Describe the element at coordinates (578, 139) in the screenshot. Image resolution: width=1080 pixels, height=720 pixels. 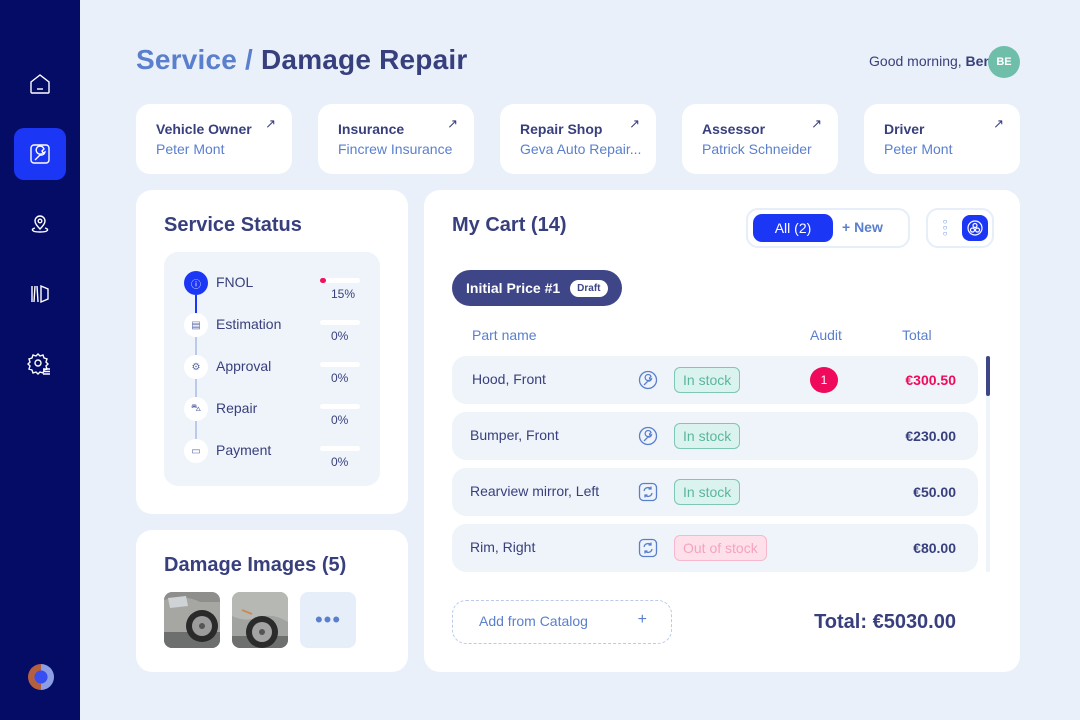
I see `contact-card-repair-shop: Repair Shop Geva Auto Repair... ↗` at that location.